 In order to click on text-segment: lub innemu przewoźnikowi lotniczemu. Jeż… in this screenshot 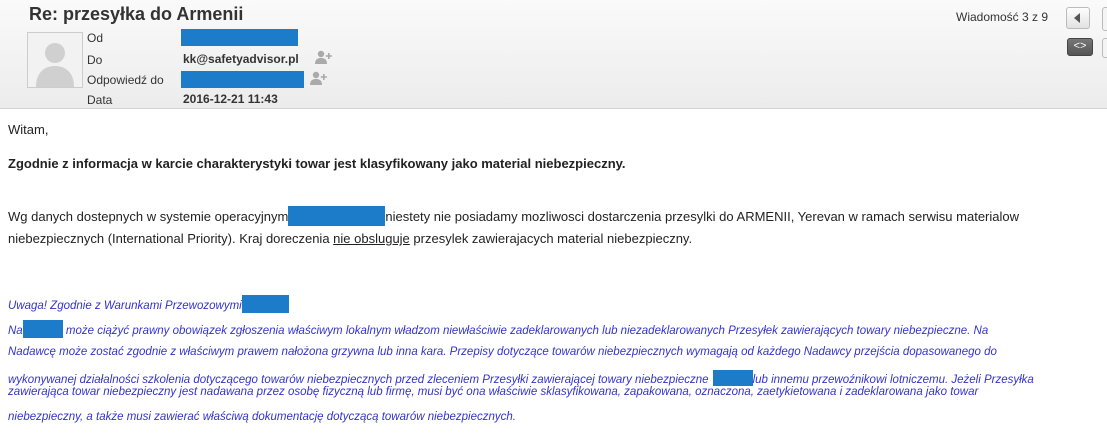, I will do `click(893, 380)`.